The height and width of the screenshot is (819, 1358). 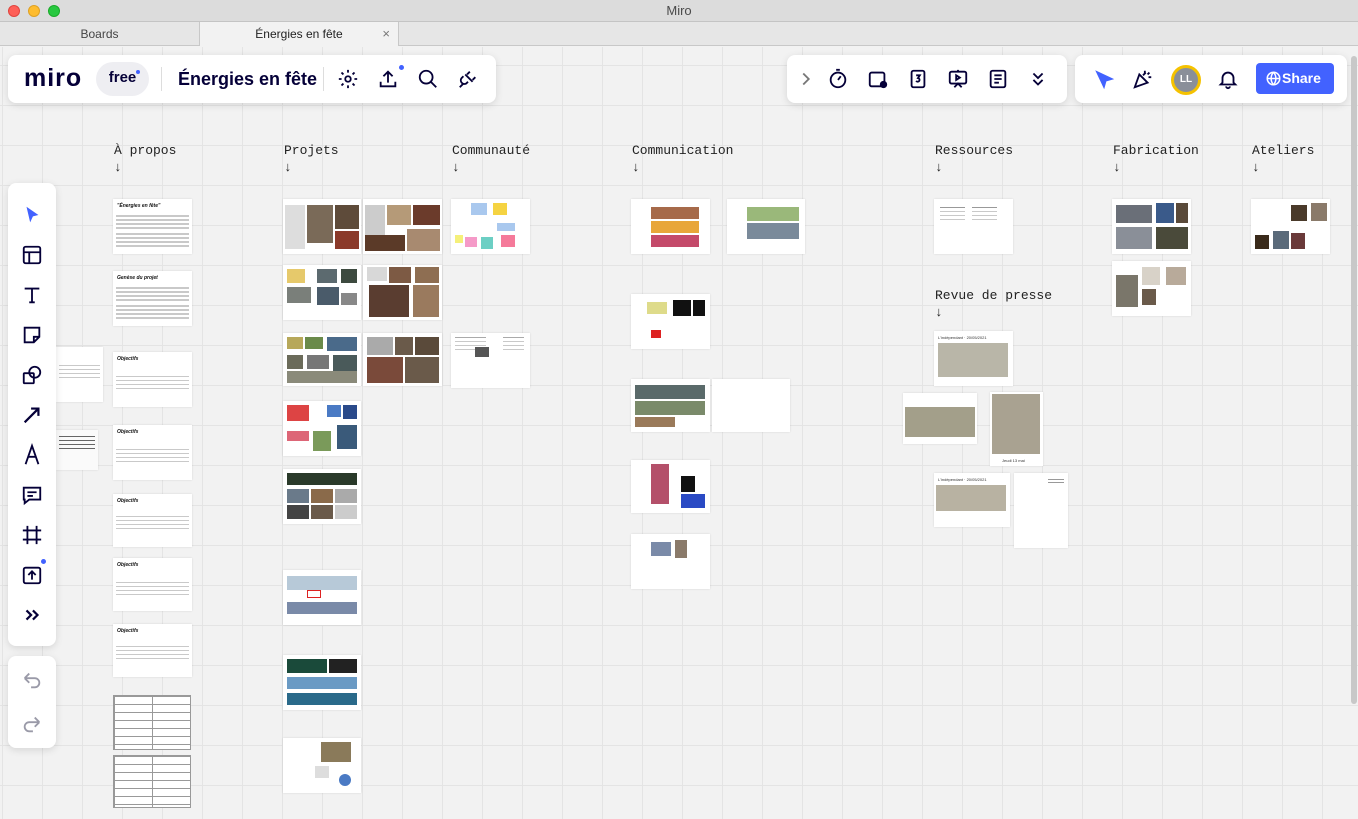 What do you see at coordinates (918, 79) in the screenshot?
I see `counter-icon` at bounding box center [918, 79].